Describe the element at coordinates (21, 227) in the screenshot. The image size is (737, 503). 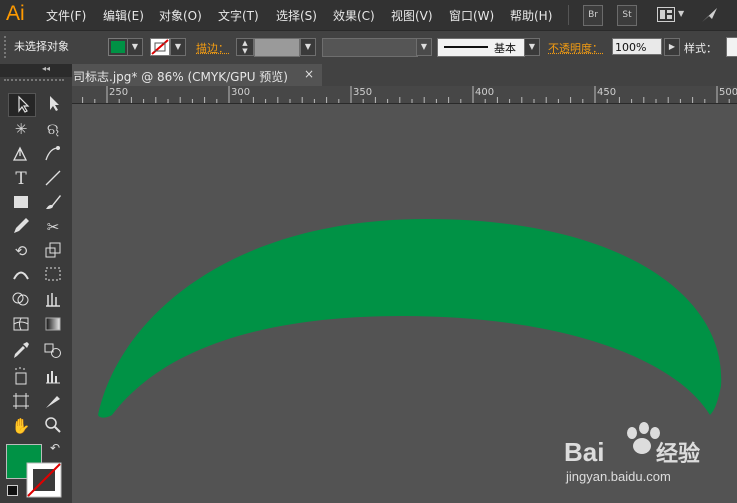
I see `pencil-tool-icon` at that location.